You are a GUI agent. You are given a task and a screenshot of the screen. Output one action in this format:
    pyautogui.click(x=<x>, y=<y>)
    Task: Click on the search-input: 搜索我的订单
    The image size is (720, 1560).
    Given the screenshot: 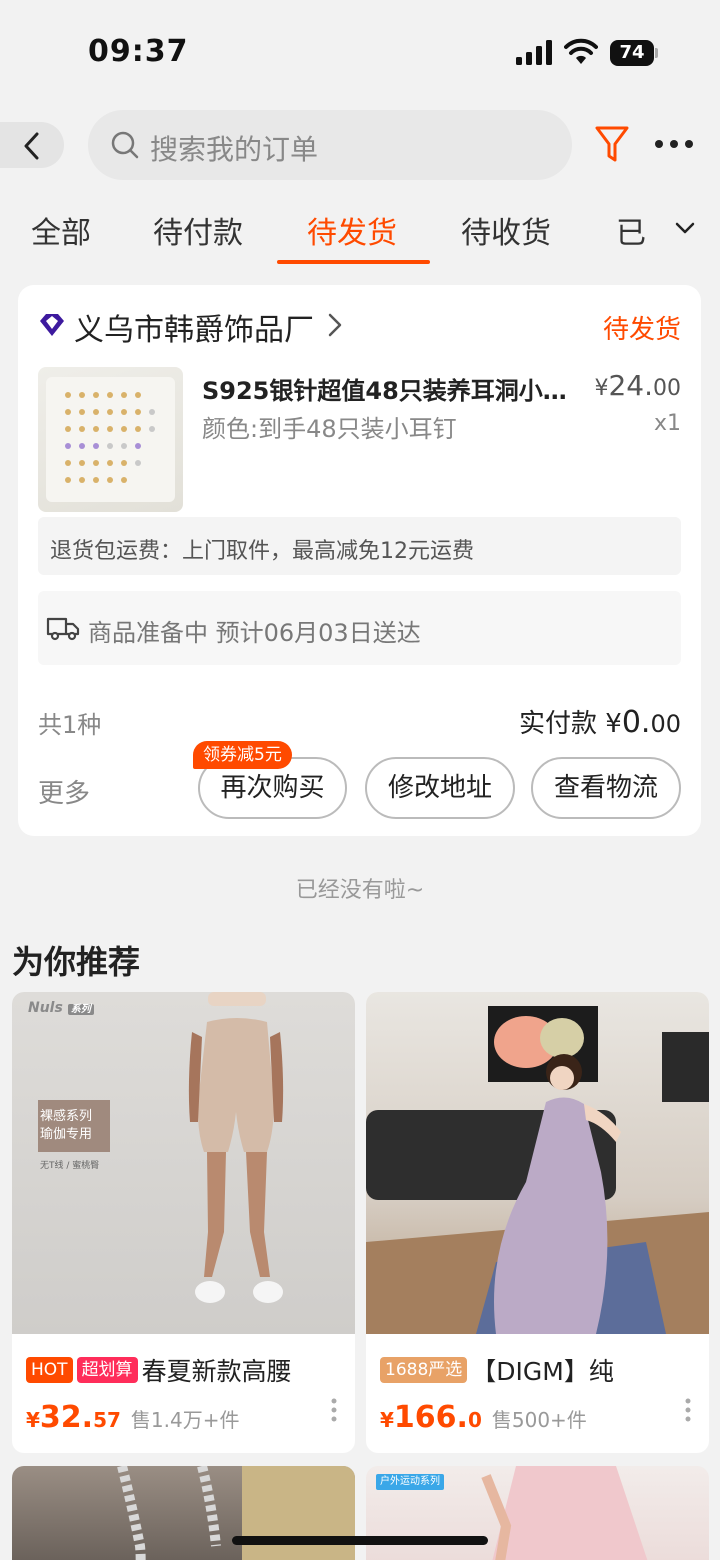 What is the action you would take?
    pyautogui.click(x=330, y=145)
    